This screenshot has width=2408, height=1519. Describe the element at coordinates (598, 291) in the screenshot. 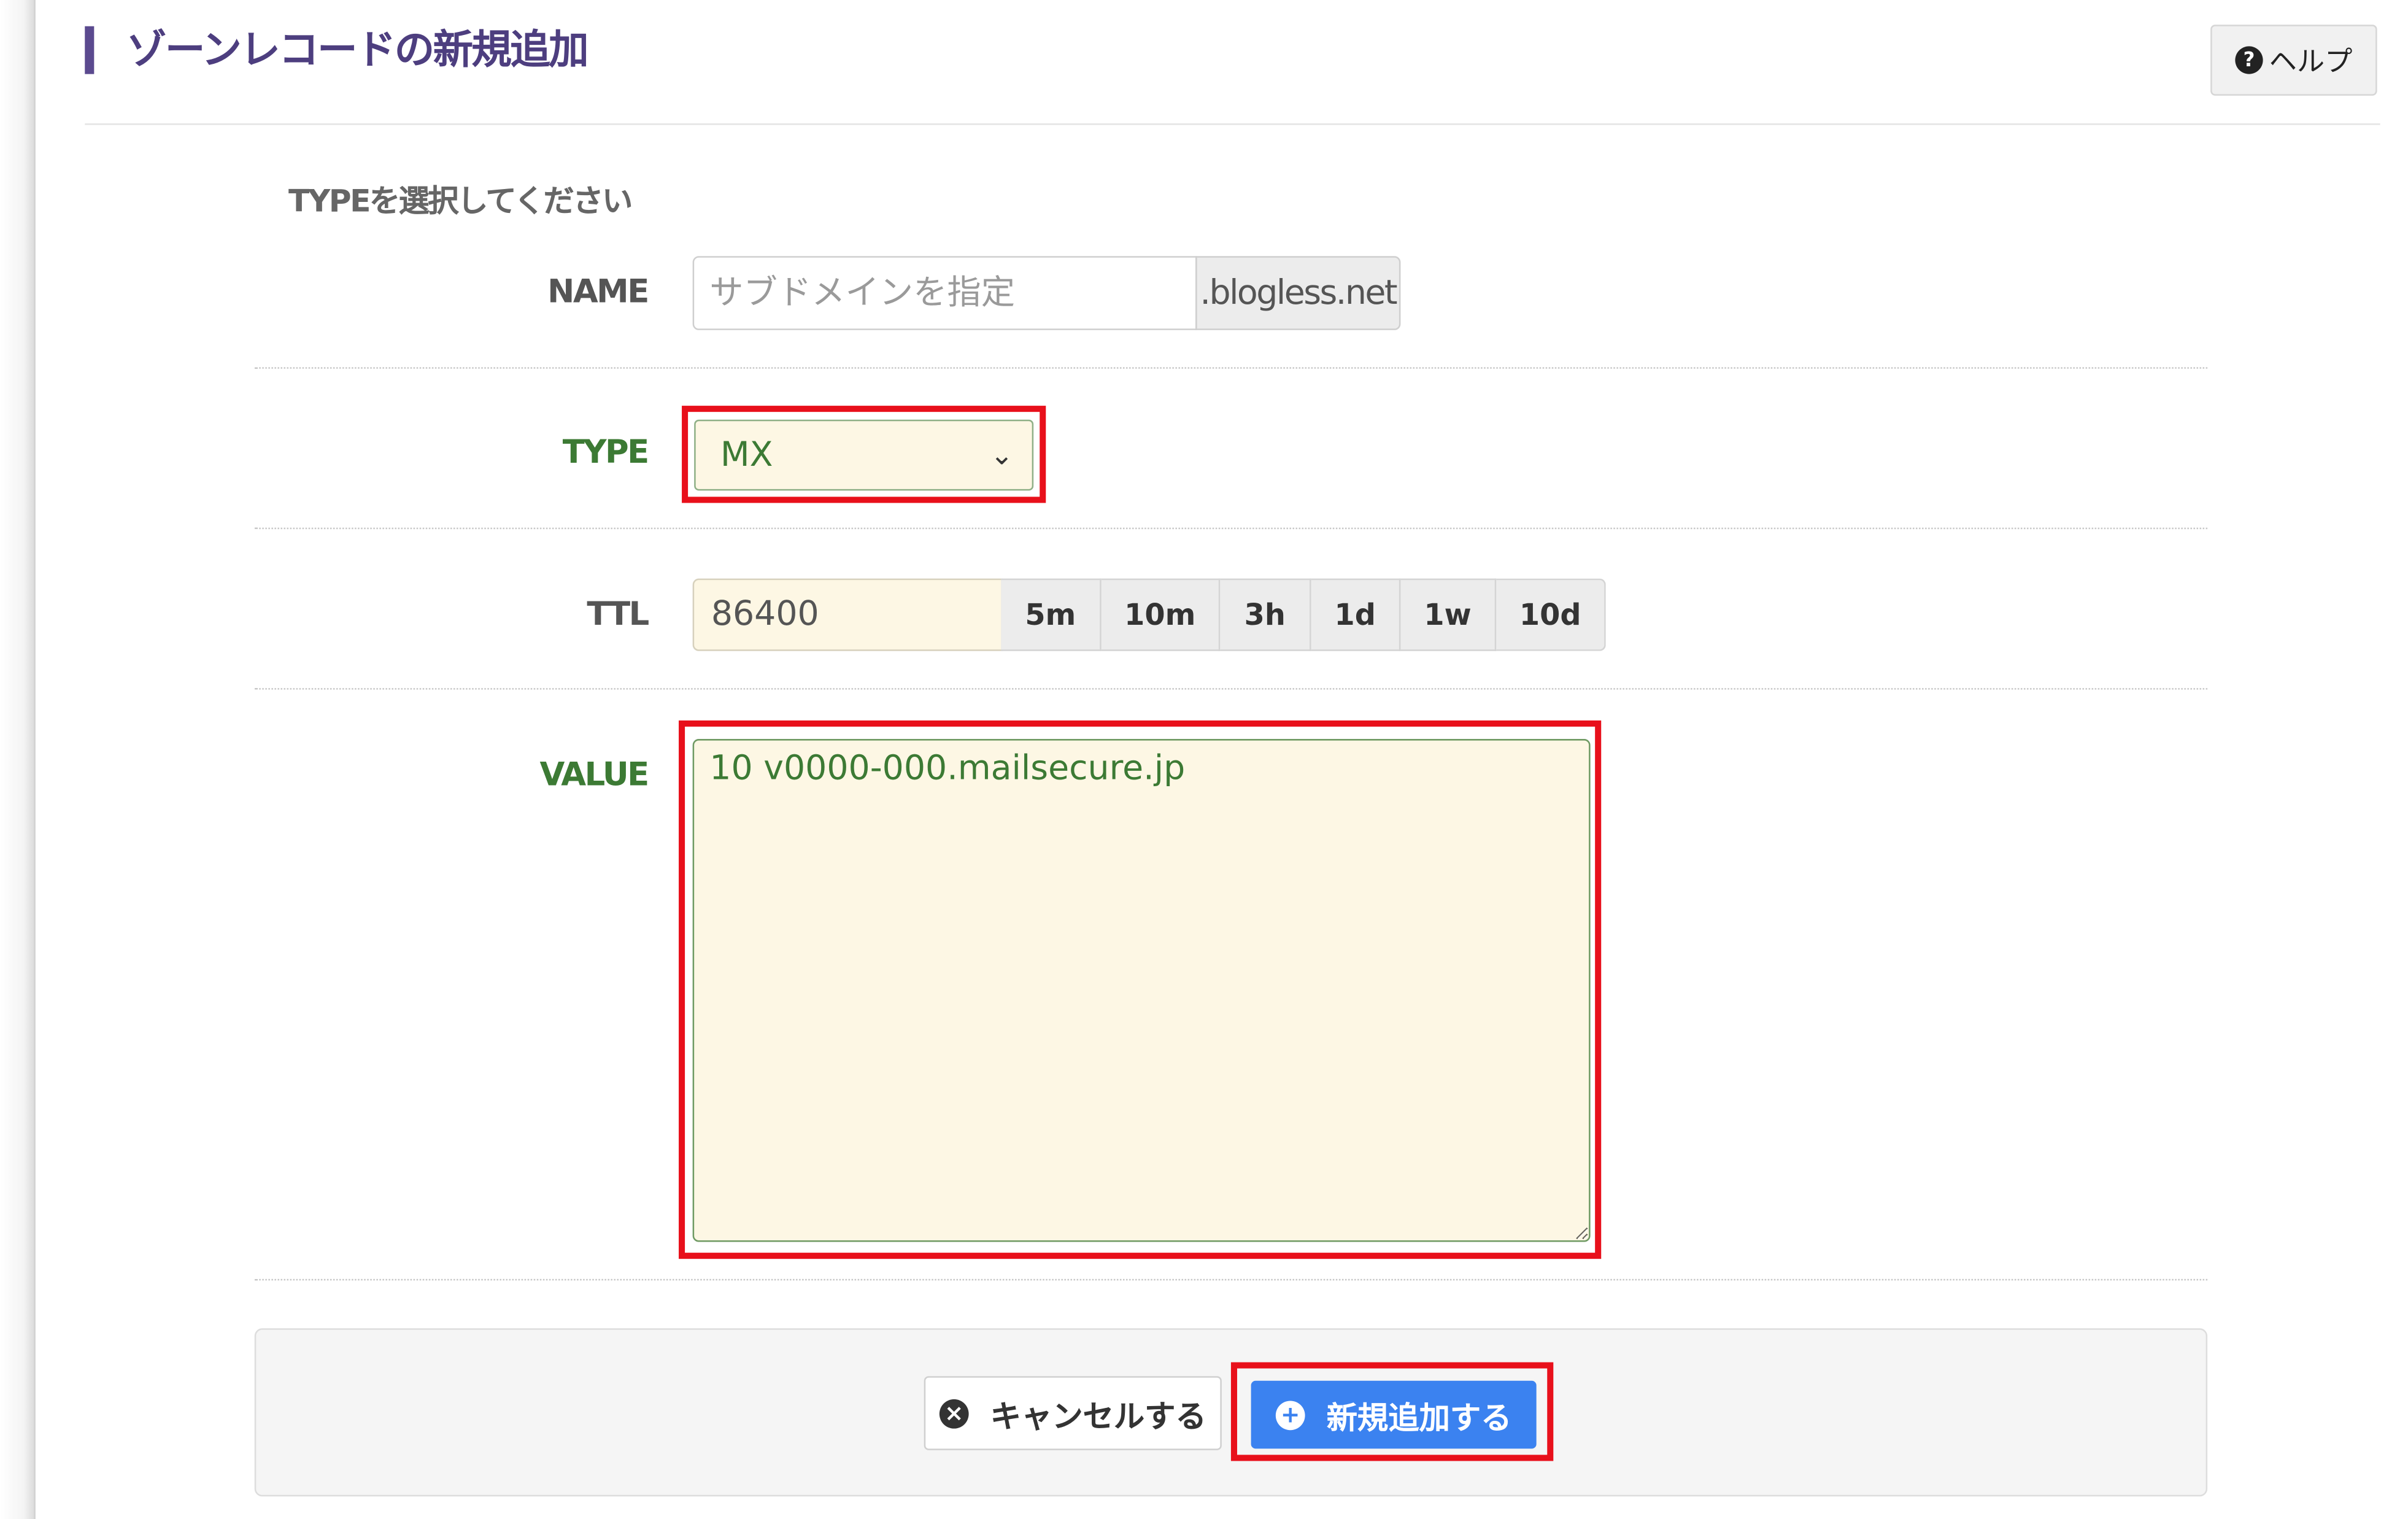

I see `name-label: NAME` at that location.